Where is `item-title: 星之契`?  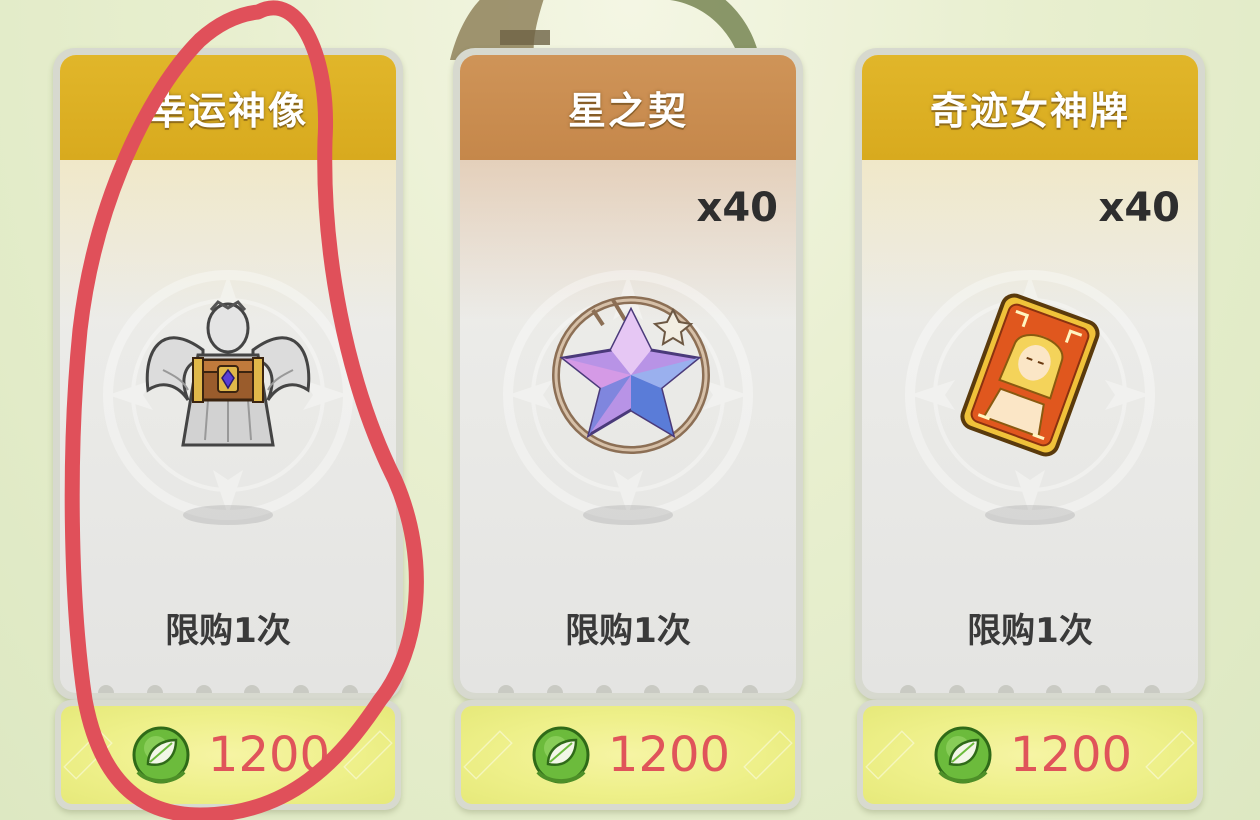
item-title: 星之契 is located at coordinates (628, 107).